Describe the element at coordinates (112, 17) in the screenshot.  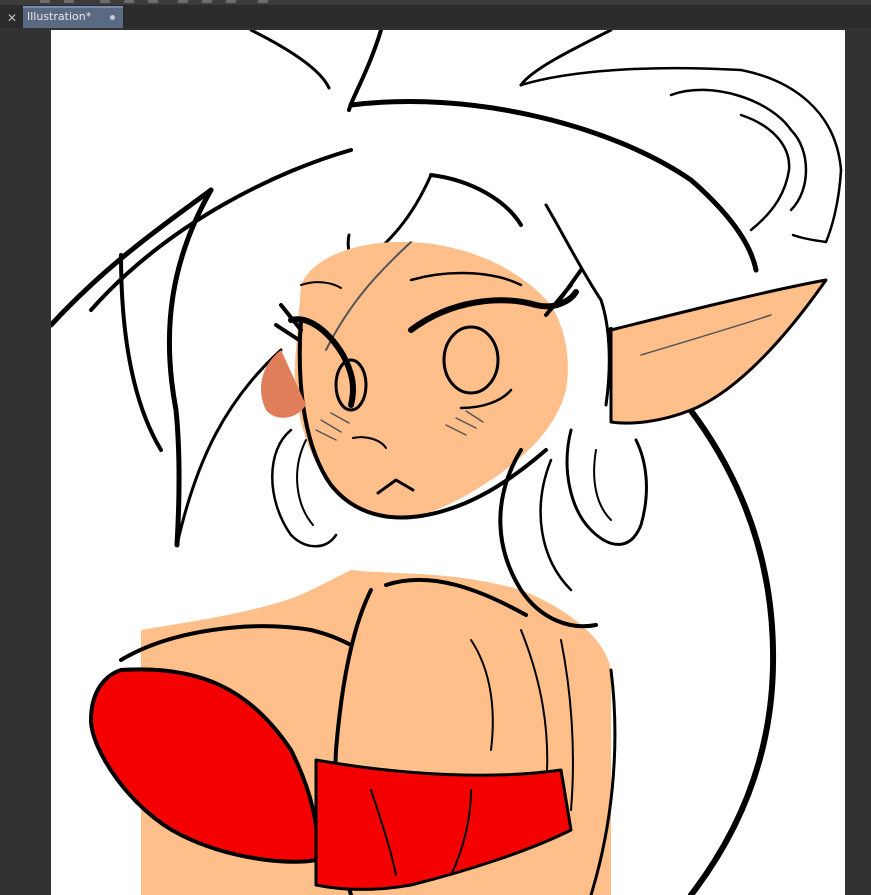
I see `unsaved-dot-icon` at that location.